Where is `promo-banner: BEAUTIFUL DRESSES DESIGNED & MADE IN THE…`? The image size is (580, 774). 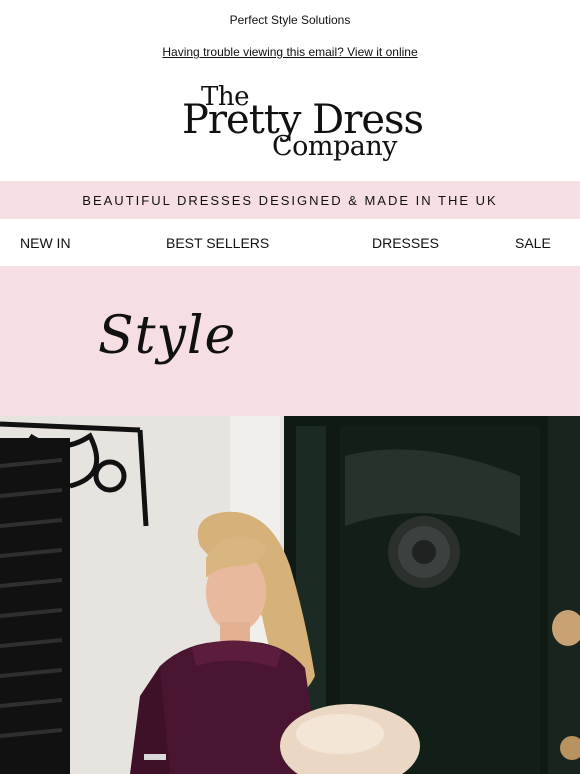
promo-banner: BEAUTIFUL DRESSES DESIGNED & MADE IN THE… is located at coordinates (290, 200).